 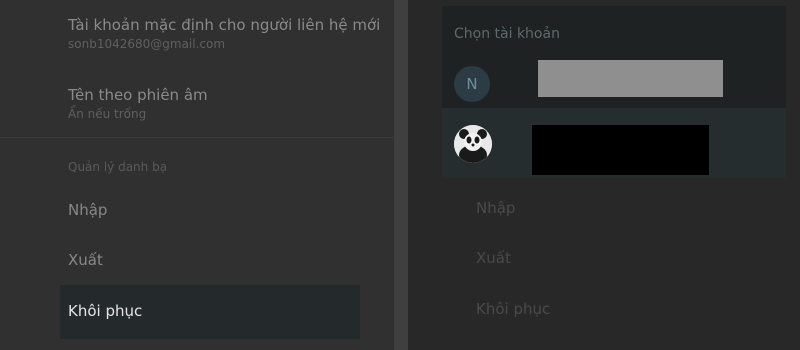 I want to click on default-account-title: Tài khoản mặc định cho người liên hệ mới, so click(x=224, y=25).